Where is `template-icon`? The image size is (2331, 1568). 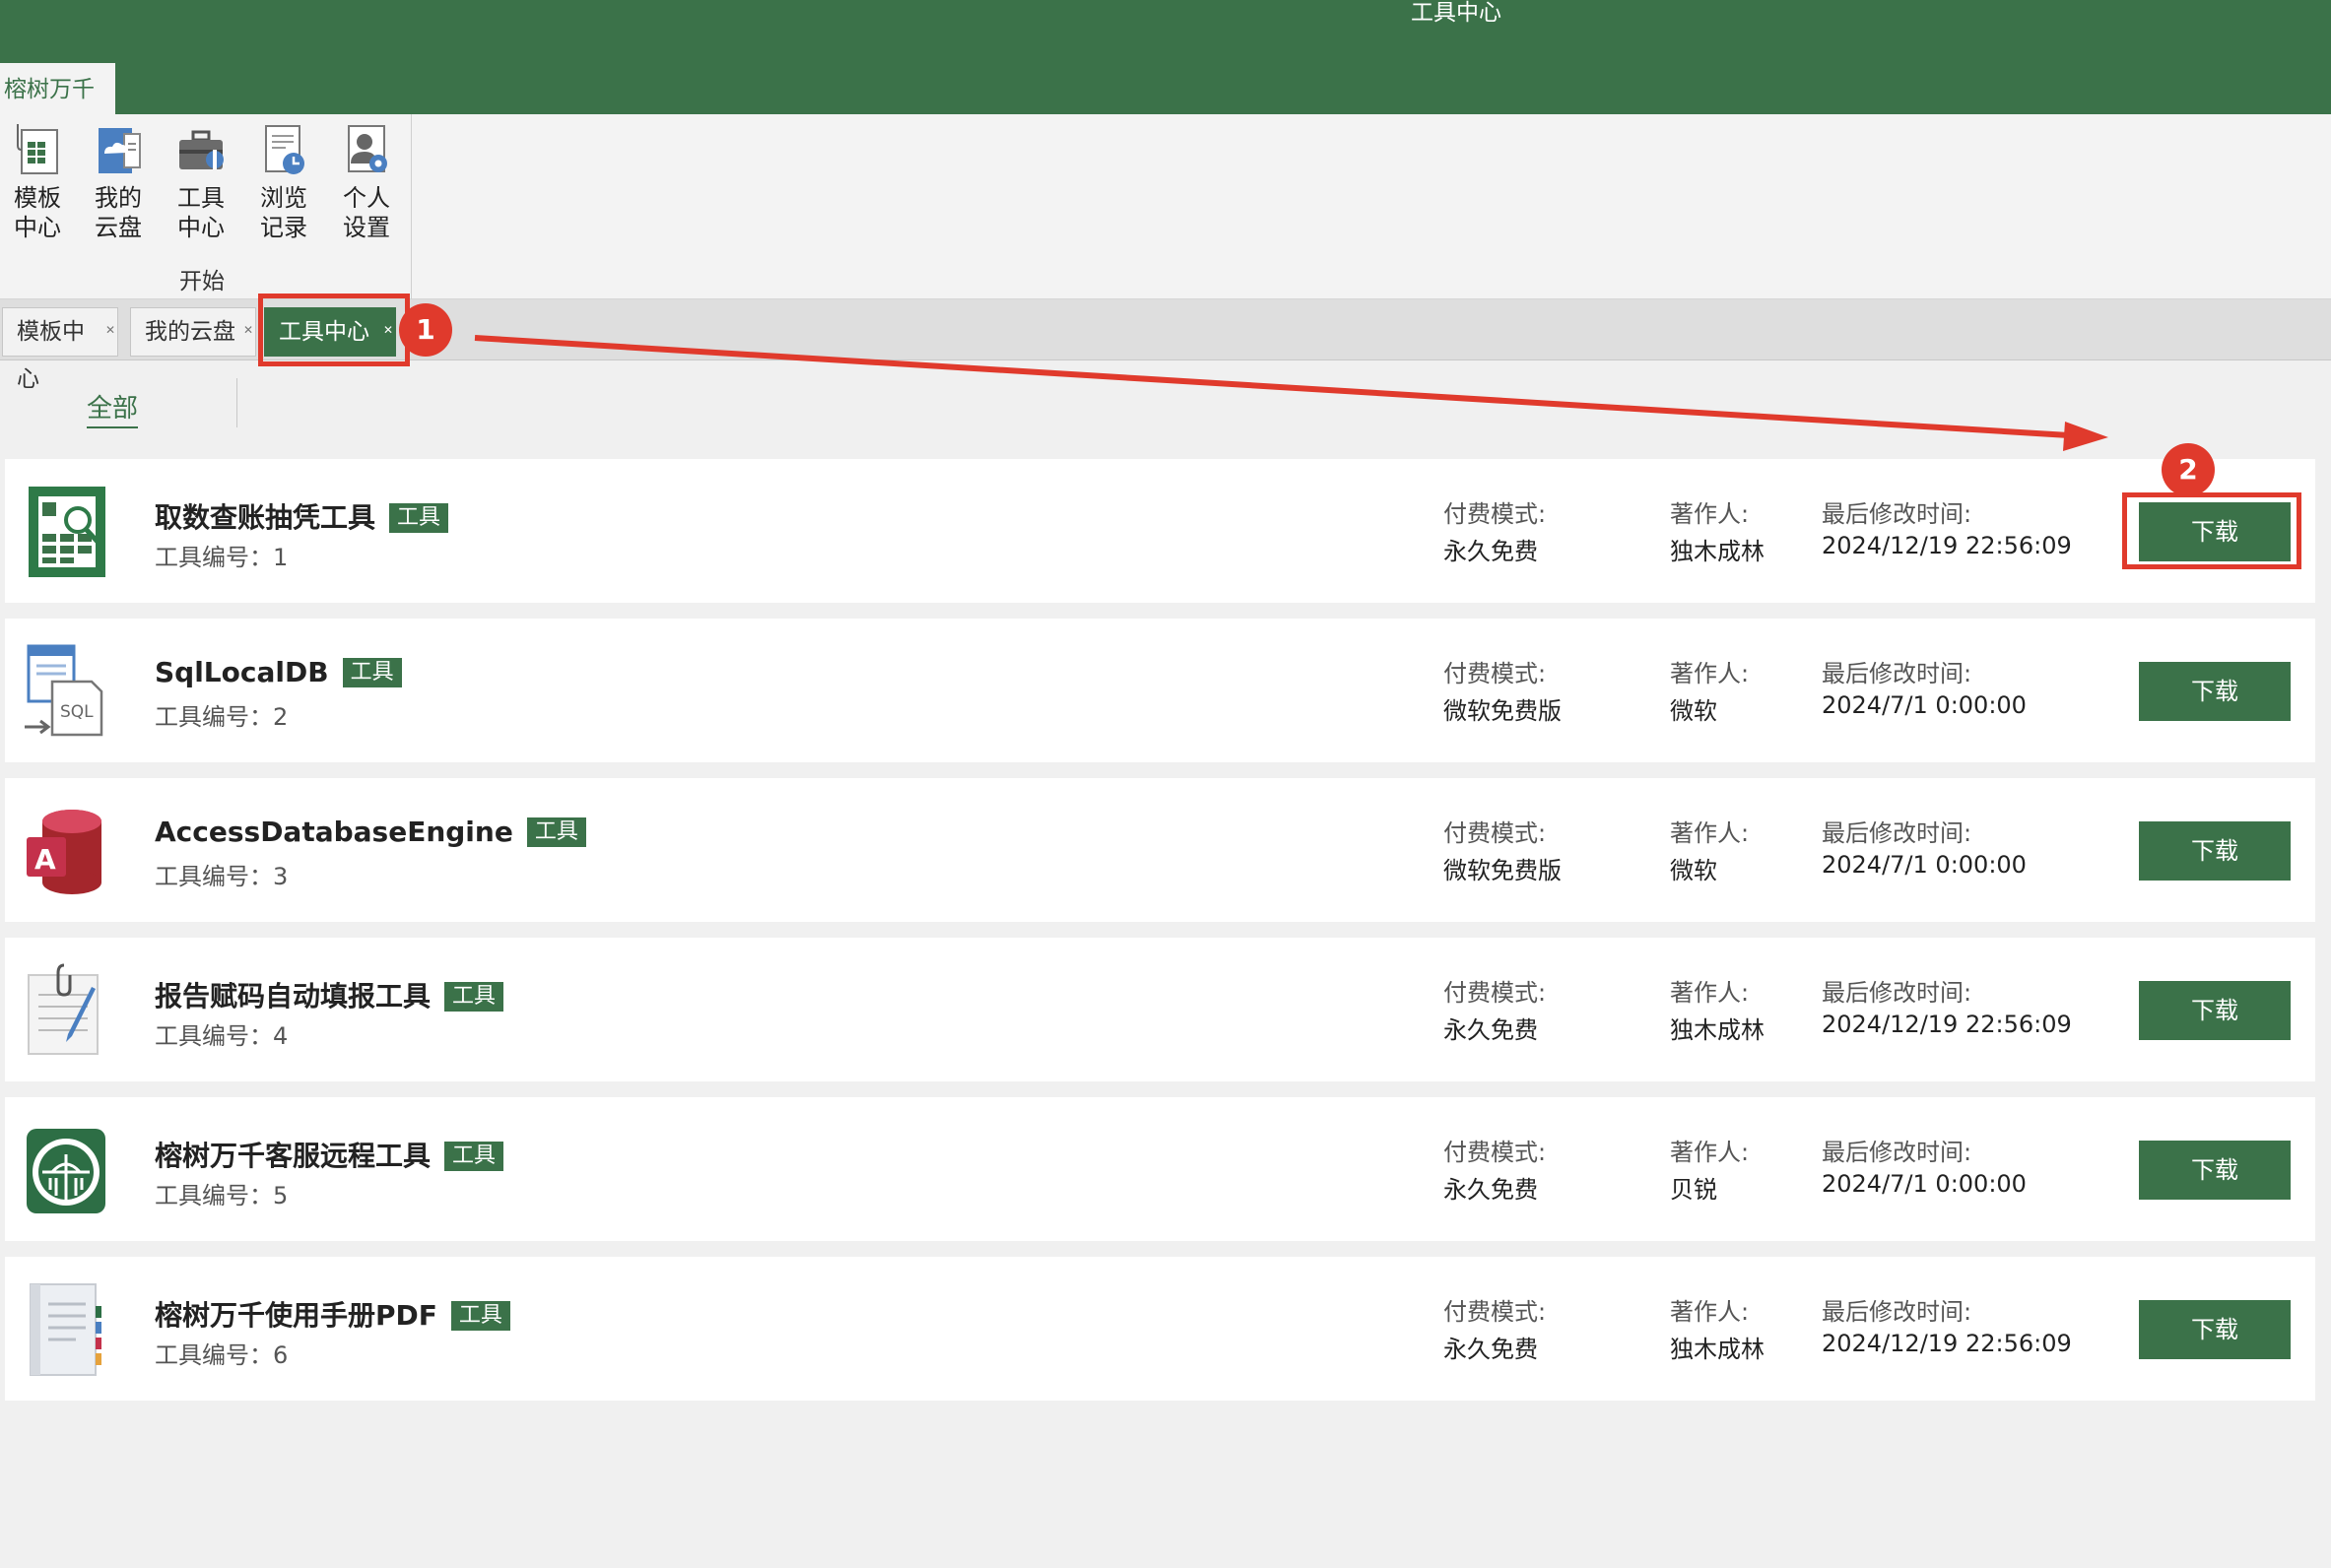
template-icon is located at coordinates (37, 150).